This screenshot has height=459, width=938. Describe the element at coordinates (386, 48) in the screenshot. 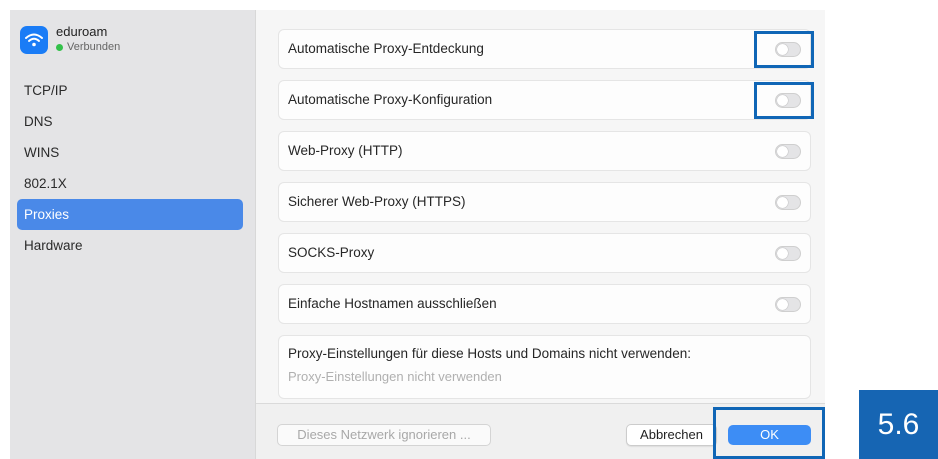

I see `proxy-row-label: Automatische Proxy-Entdeckung` at that location.